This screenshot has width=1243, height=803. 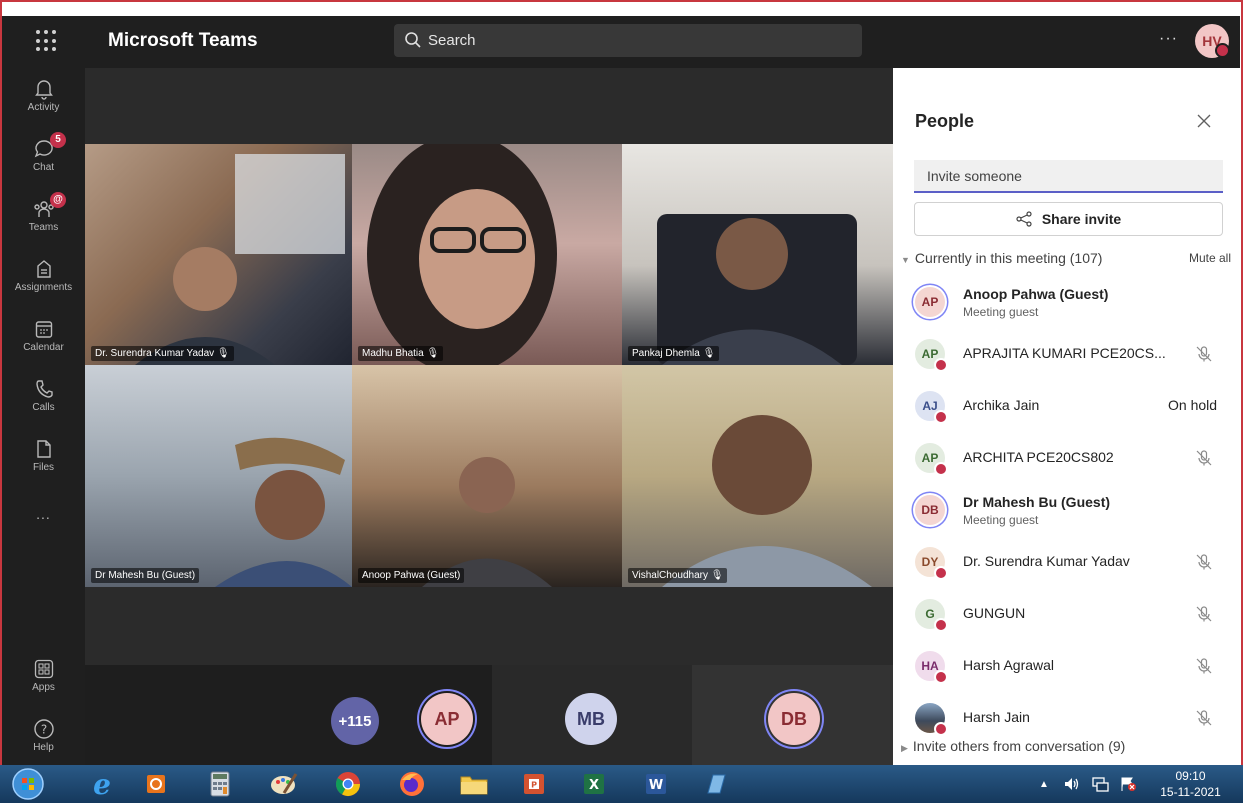 I want to click on rail-item-calendar: Calendar, so click(x=43, y=335).